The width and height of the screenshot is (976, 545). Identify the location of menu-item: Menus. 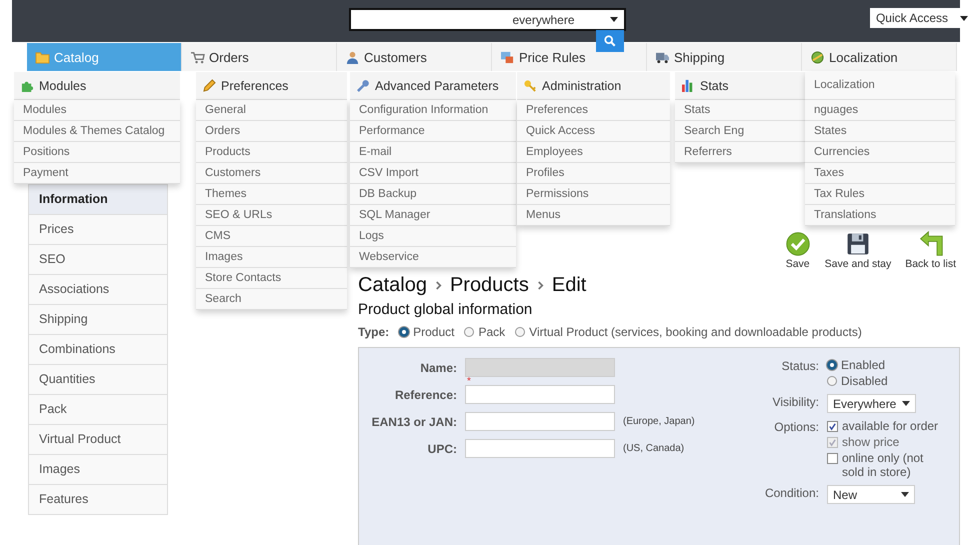
(593, 215).